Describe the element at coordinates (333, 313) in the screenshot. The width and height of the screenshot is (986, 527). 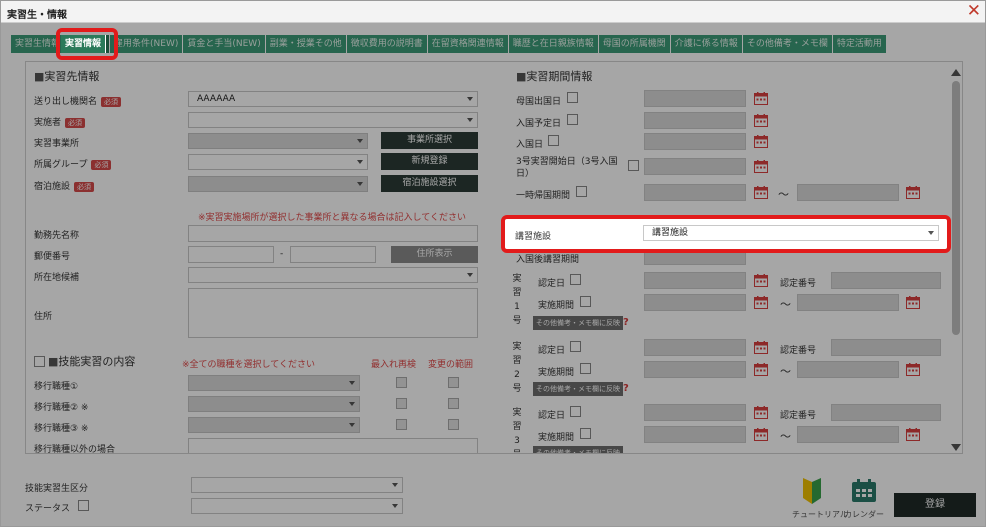
I see `address-textarea` at that location.